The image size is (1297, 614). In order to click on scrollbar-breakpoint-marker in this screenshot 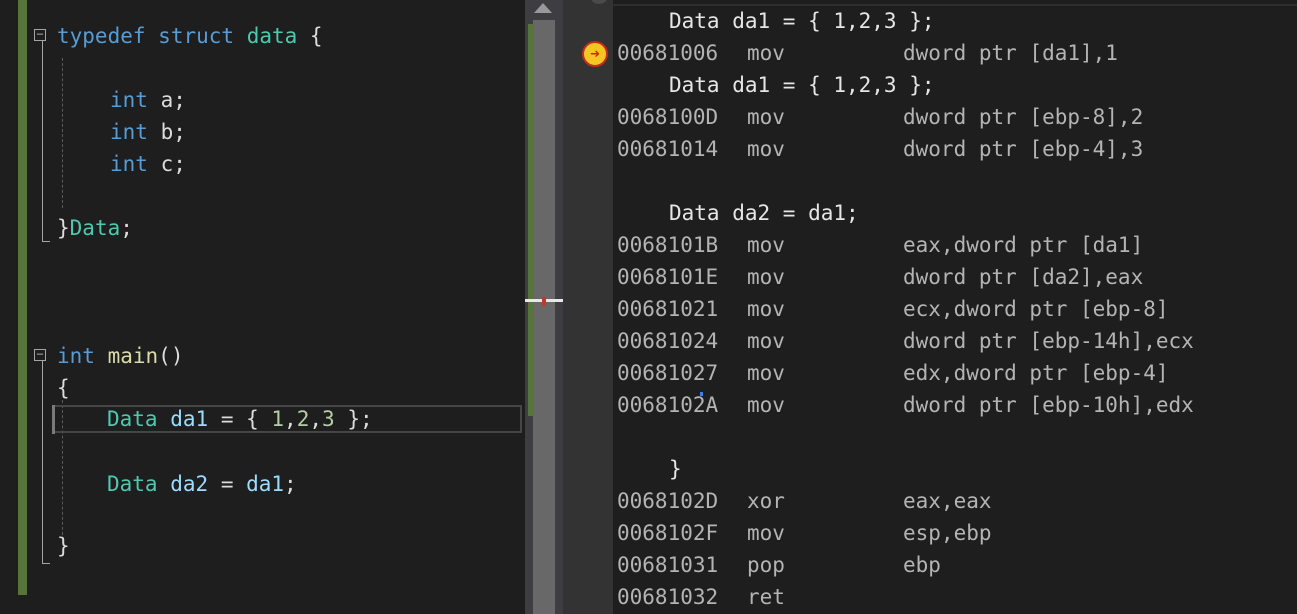, I will do `click(544, 301)`.